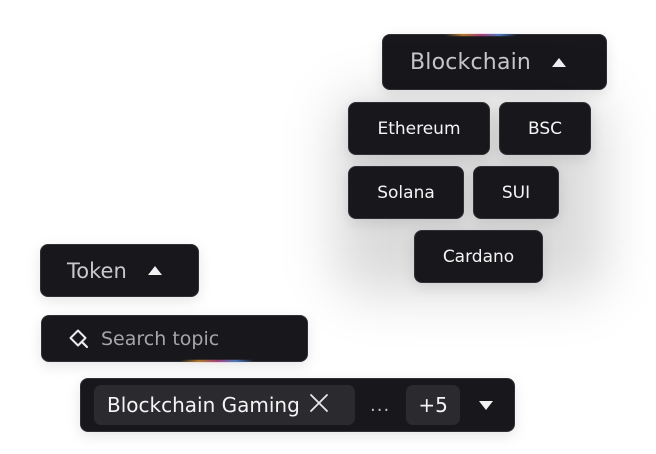 The image size is (656, 454). Describe the element at coordinates (196, 338) in the screenshot. I see `search-input` at that location.